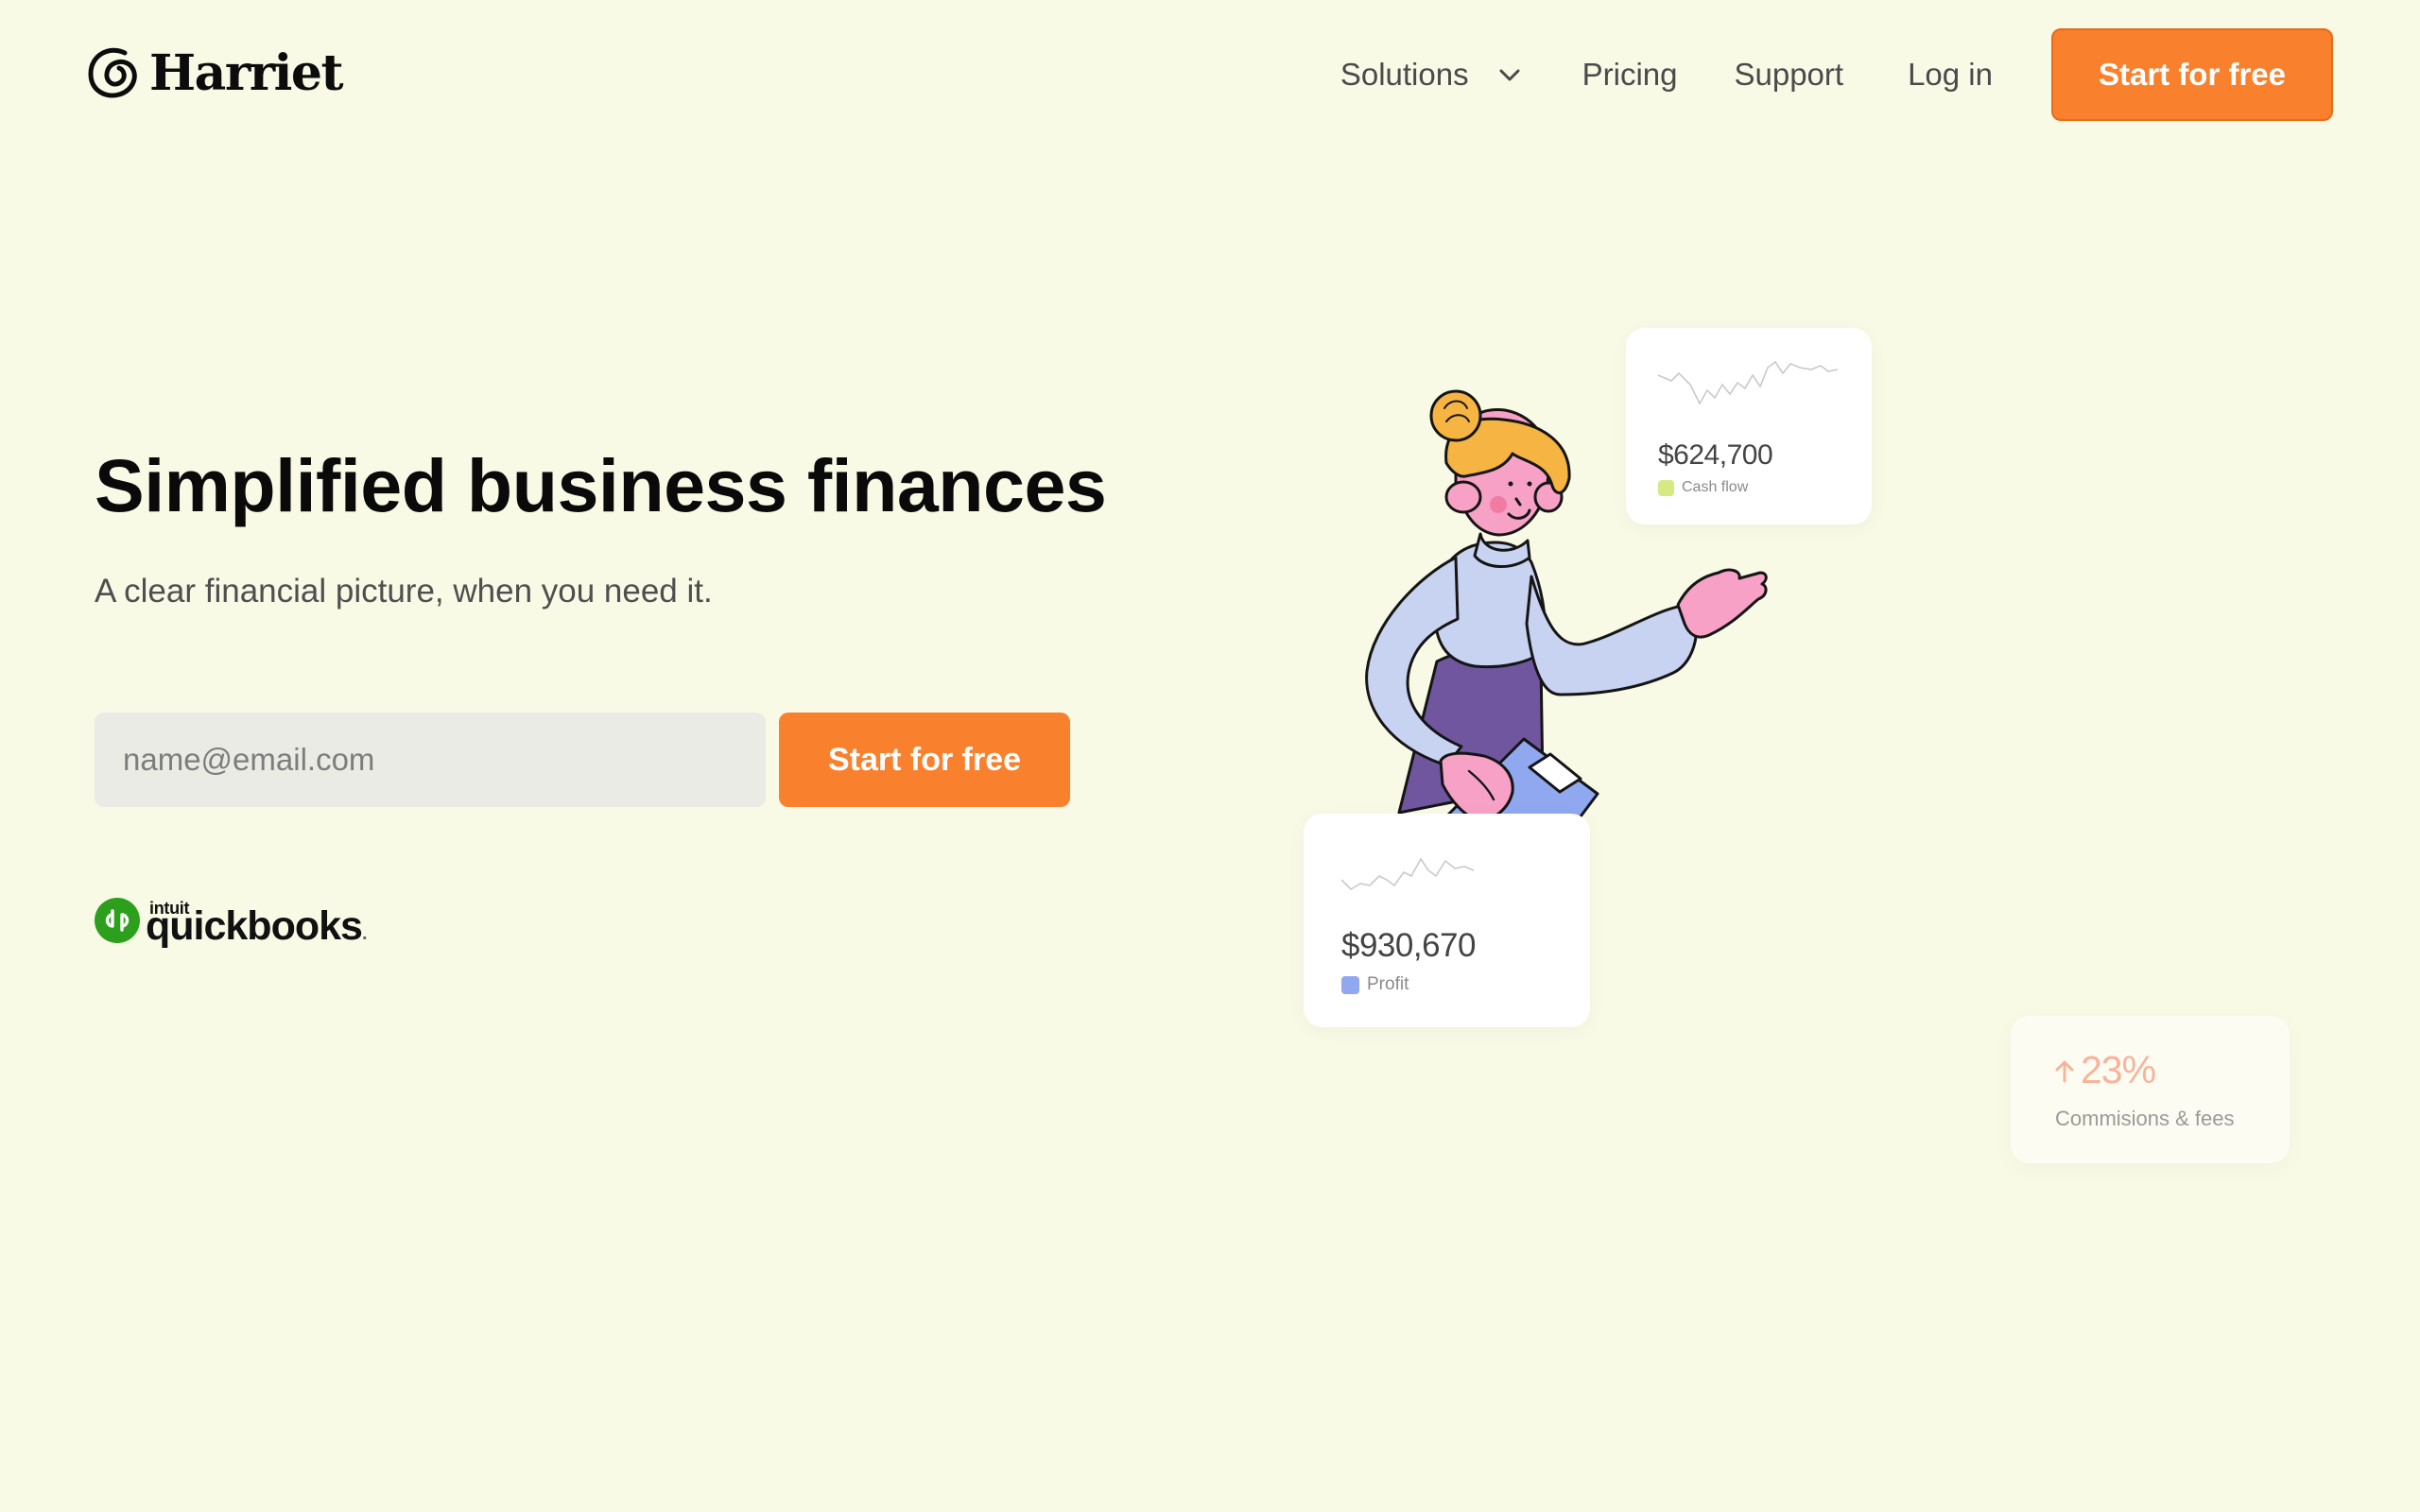  What do you see at coordinates (2192, 74) in the screenshot?
I see `header-start-free-button: Start for free` at bounding box center [2192, 74].